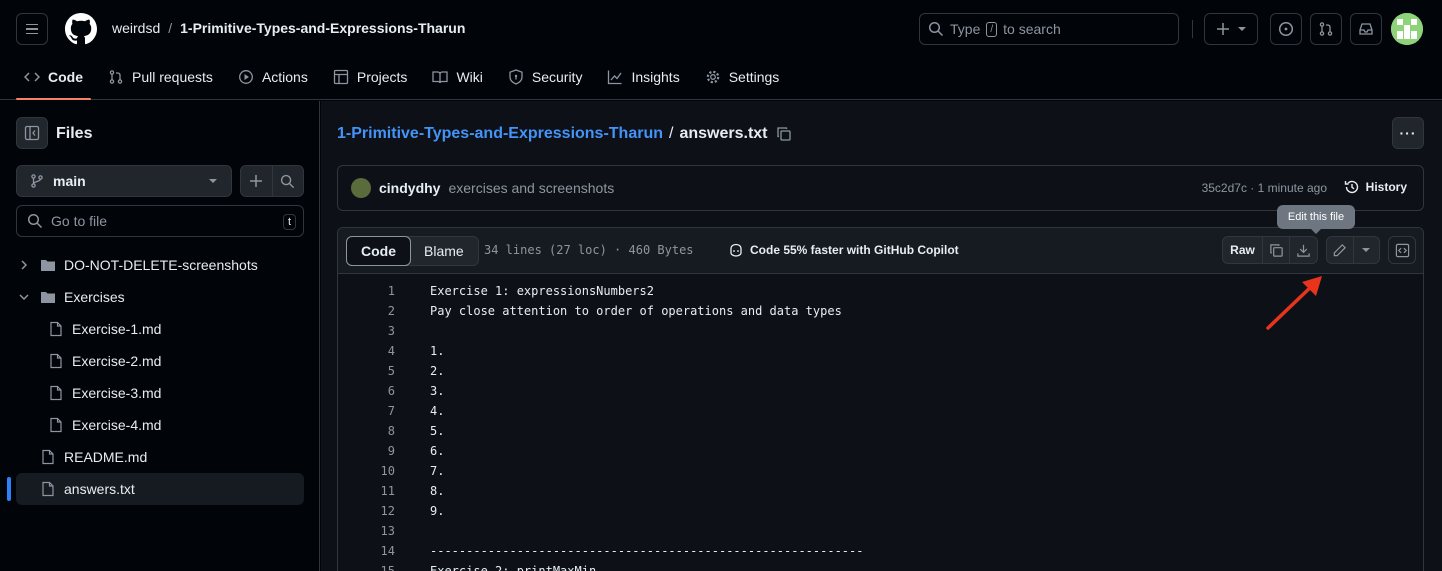  Describe the element at coordinates (843, 250) in the screenshot. I see `copilot-promo-link: Code 55% faster with GitHub Copilot` at that location.